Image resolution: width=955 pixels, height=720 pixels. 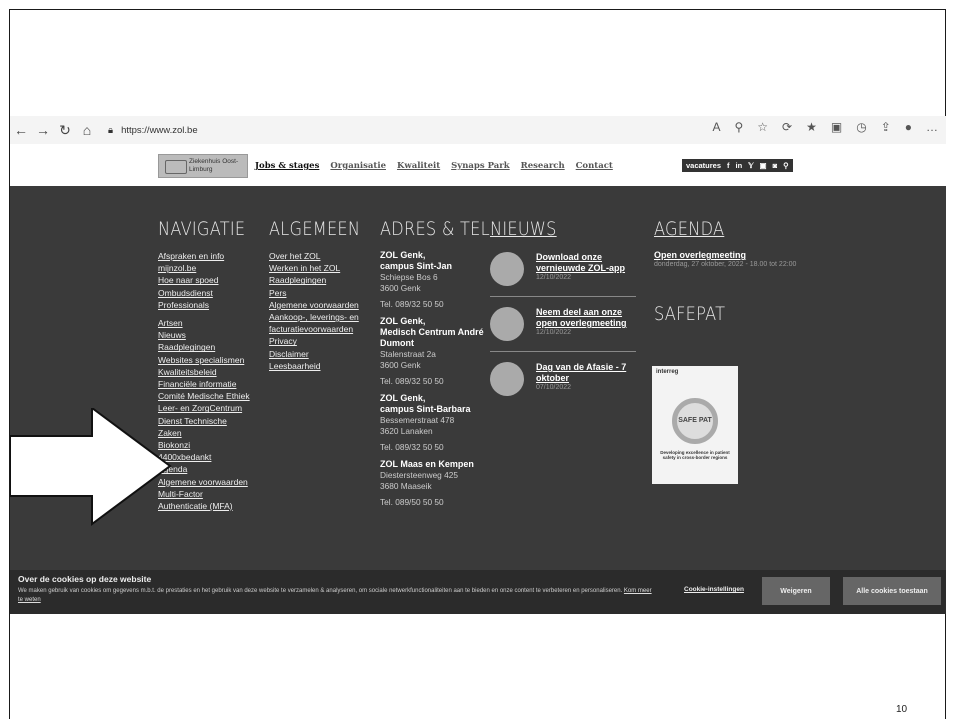 I want to click on footer-link: Leesbaarheid, so click(x=322, y=366).